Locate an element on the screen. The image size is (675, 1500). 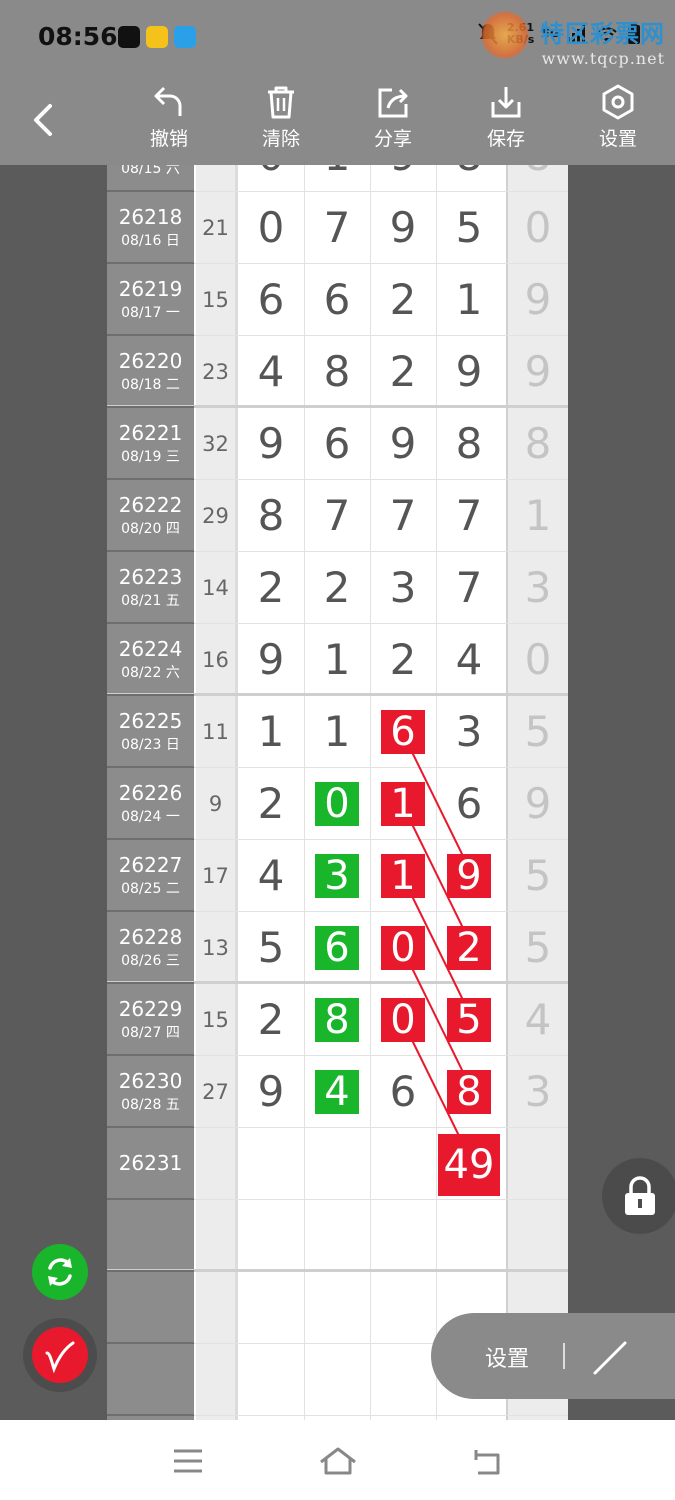
pen-tool-inner is located at coordinates (60, 1355).